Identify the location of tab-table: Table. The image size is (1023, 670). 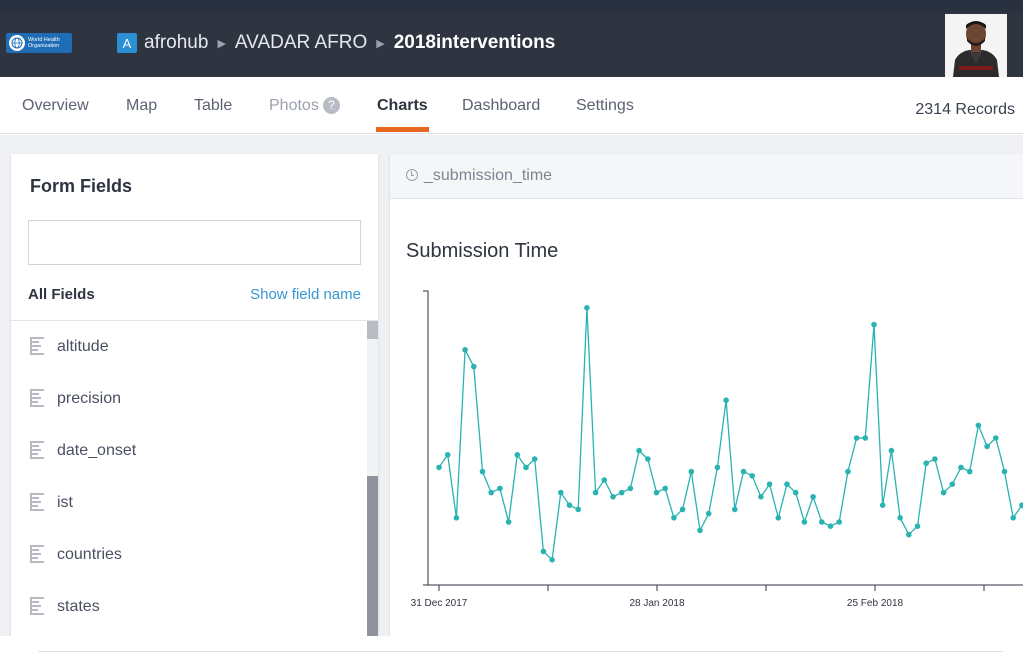
(213, 106).